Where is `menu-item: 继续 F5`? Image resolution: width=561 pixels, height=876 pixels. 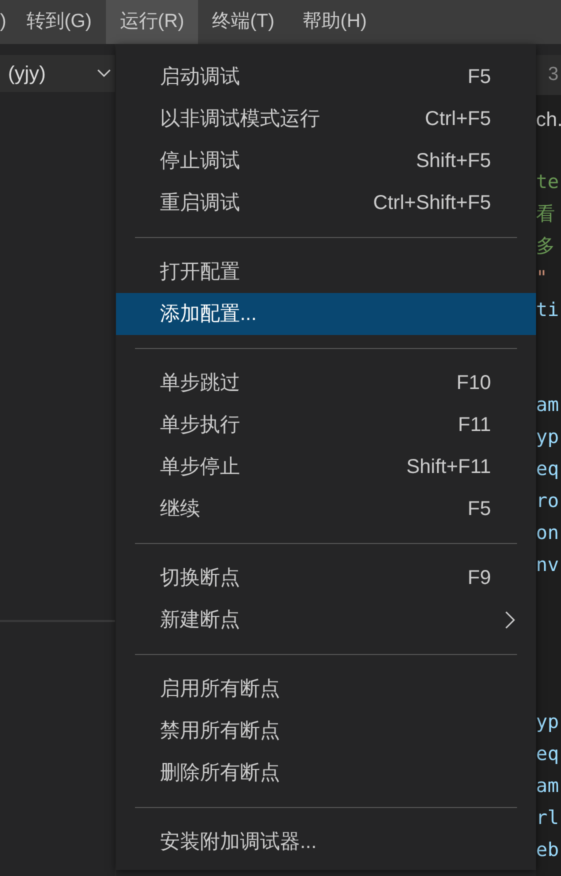 menu-item: 继续 F5 is located at coordinates (326, 509).